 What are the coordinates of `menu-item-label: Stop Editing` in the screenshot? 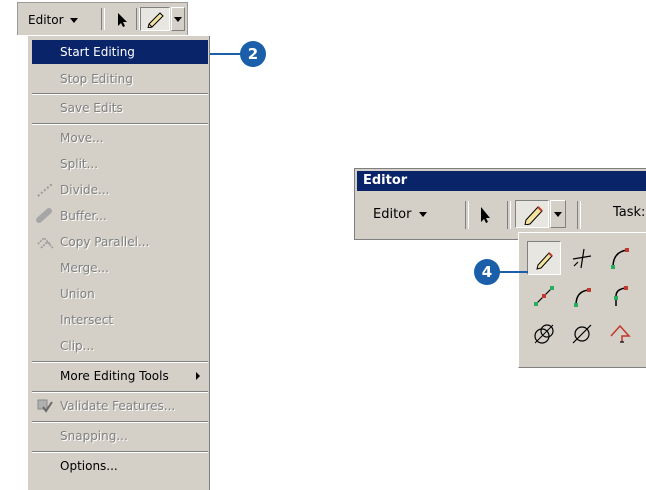 It's located at (96, 79).